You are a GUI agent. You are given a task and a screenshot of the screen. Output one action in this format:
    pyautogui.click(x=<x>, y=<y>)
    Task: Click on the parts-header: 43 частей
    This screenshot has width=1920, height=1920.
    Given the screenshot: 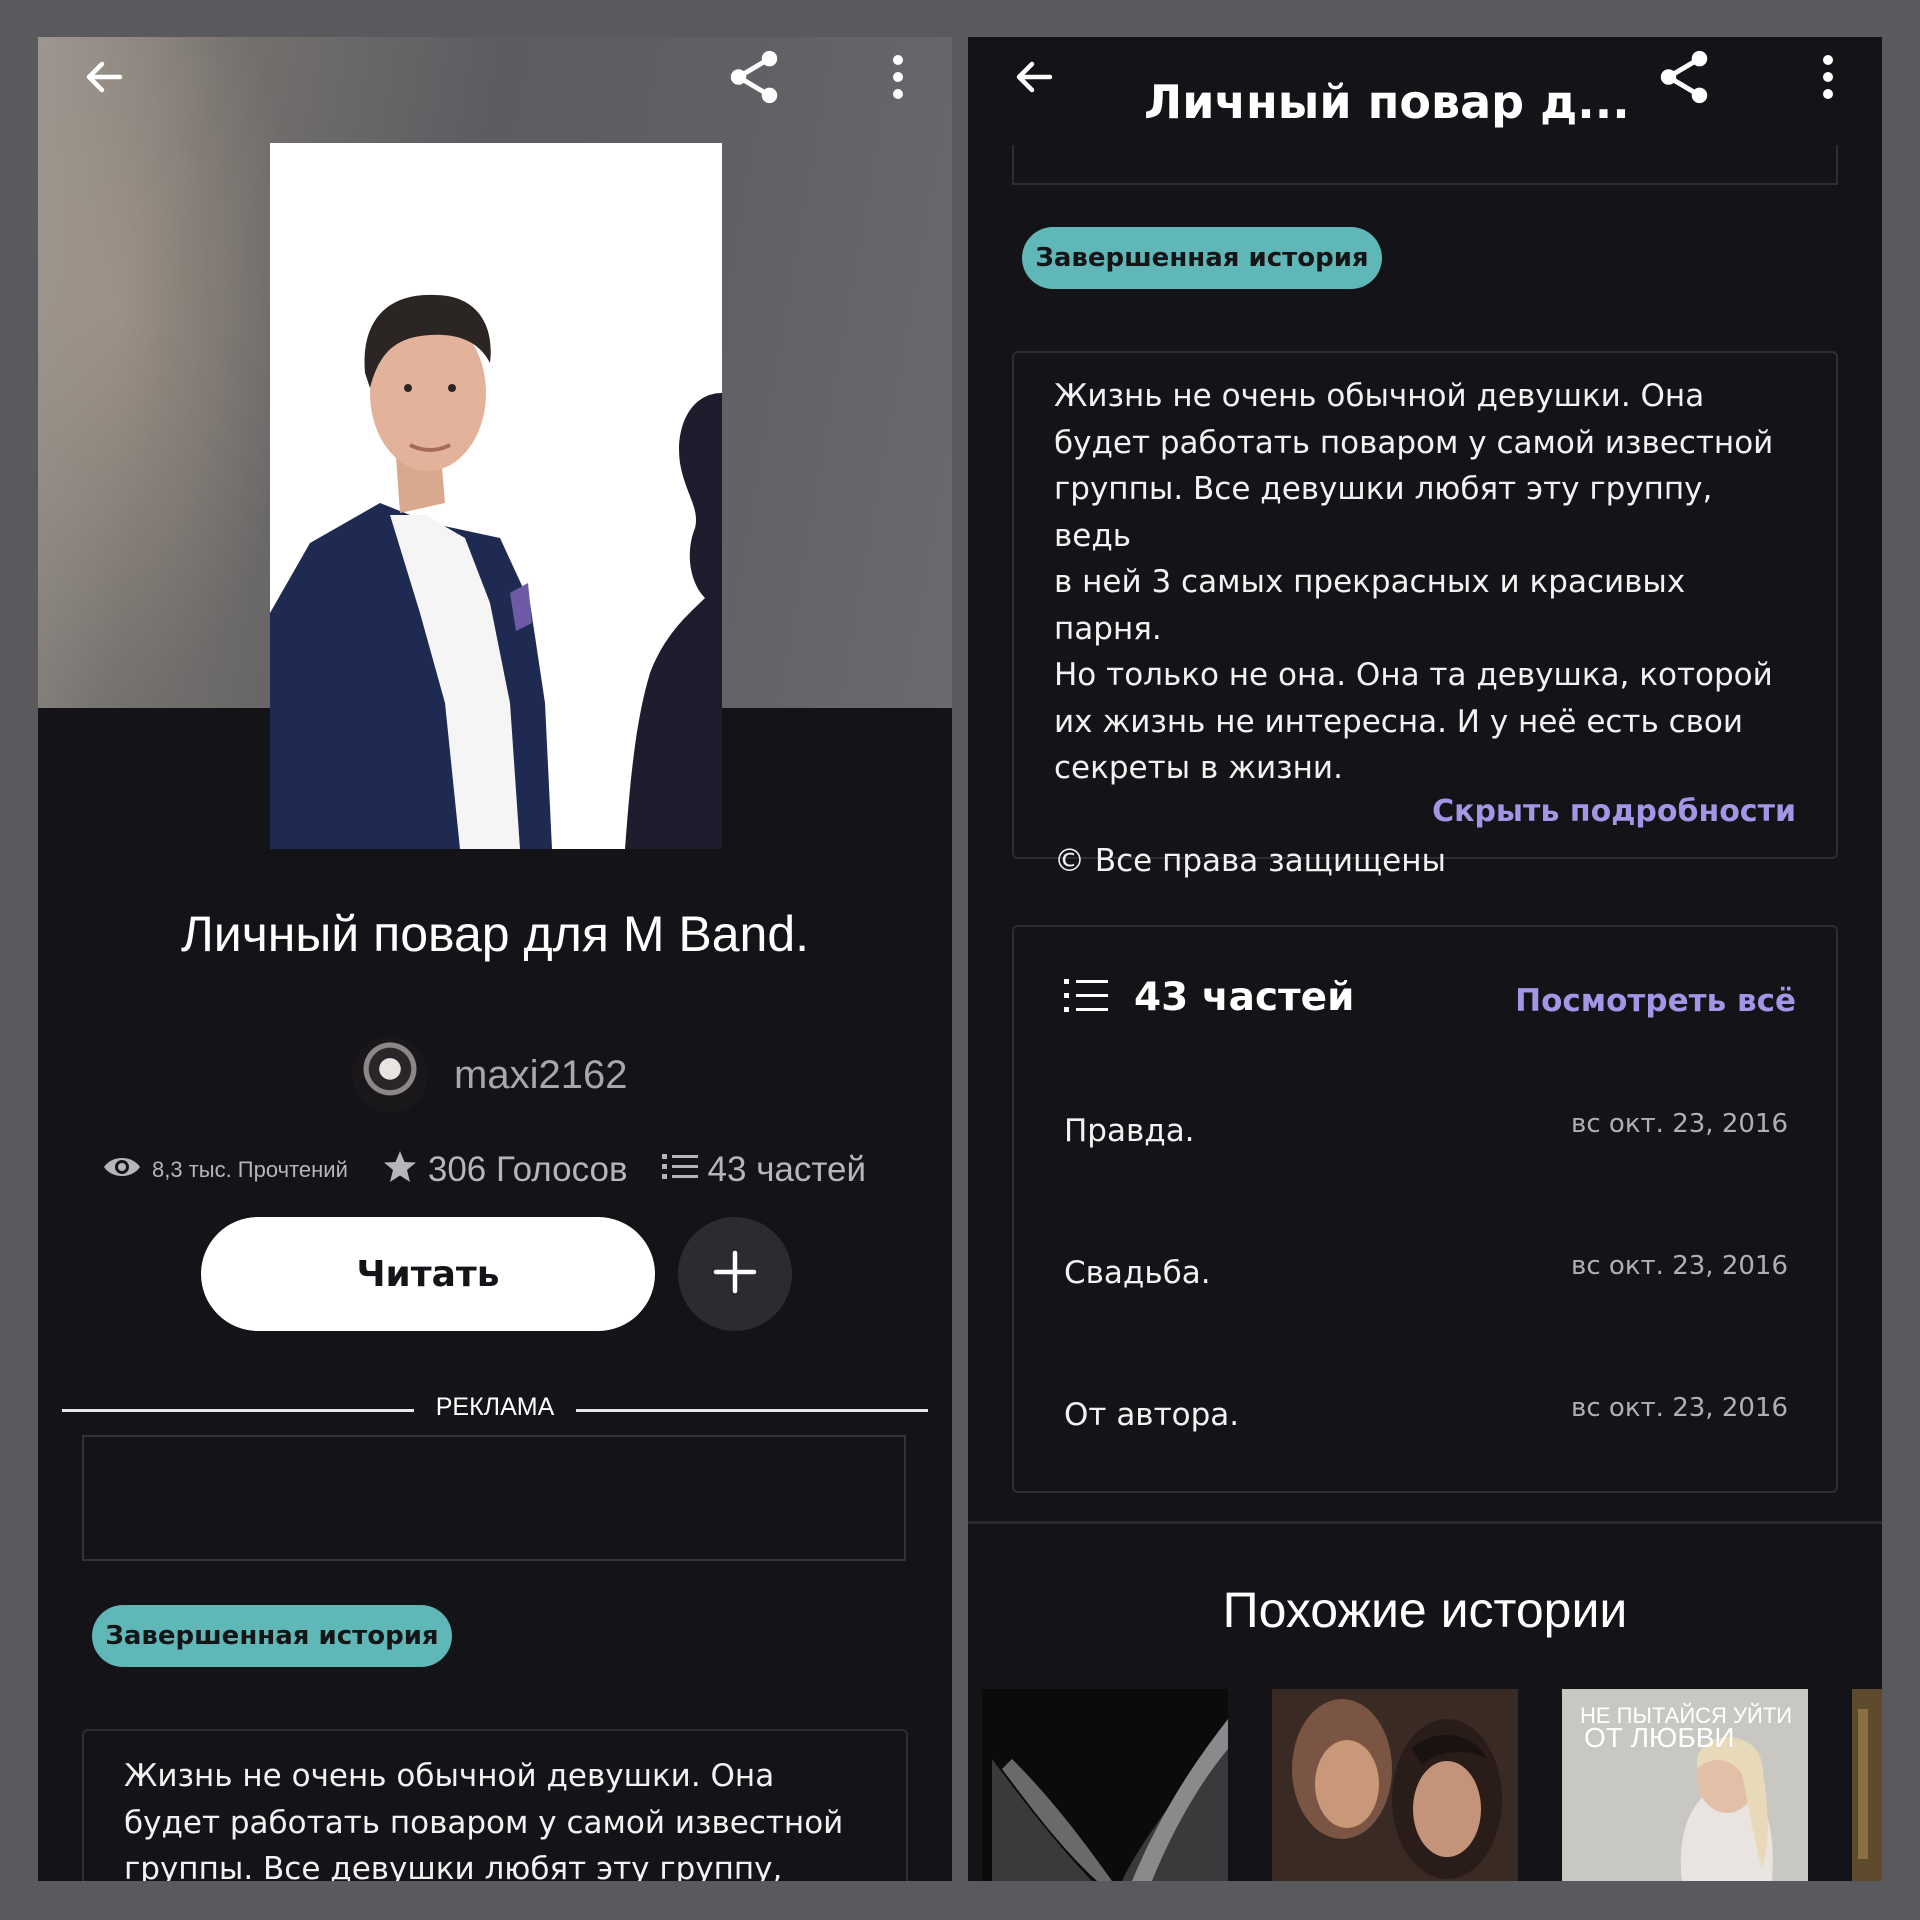 What is the action you would take?
    pyautogui.click(x=1209, y=997)
    